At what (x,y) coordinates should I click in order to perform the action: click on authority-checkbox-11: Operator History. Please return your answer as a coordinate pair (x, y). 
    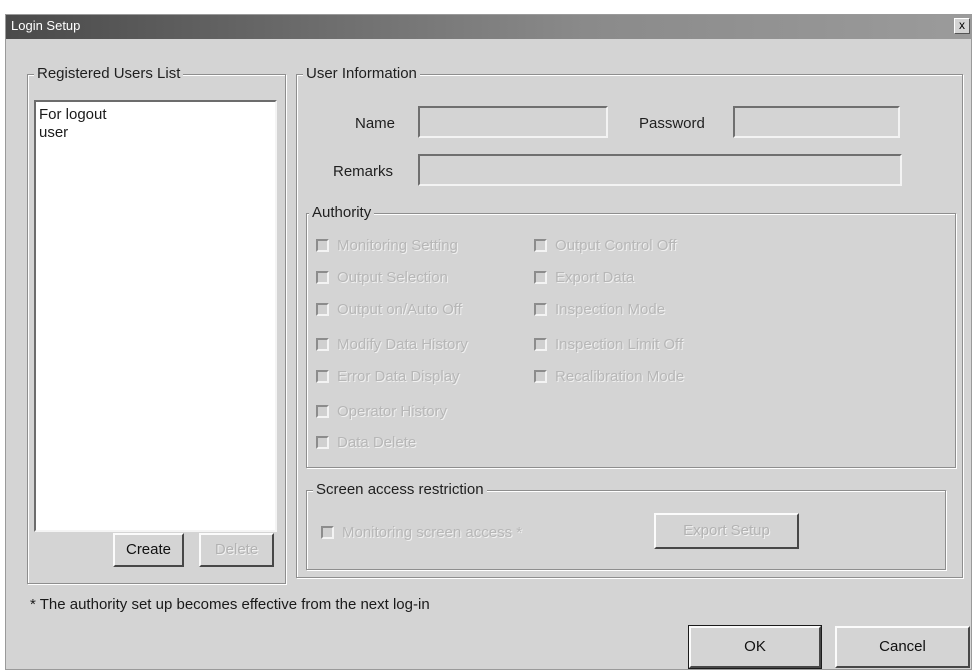
    Looking at the image, I should click on (381, 411).